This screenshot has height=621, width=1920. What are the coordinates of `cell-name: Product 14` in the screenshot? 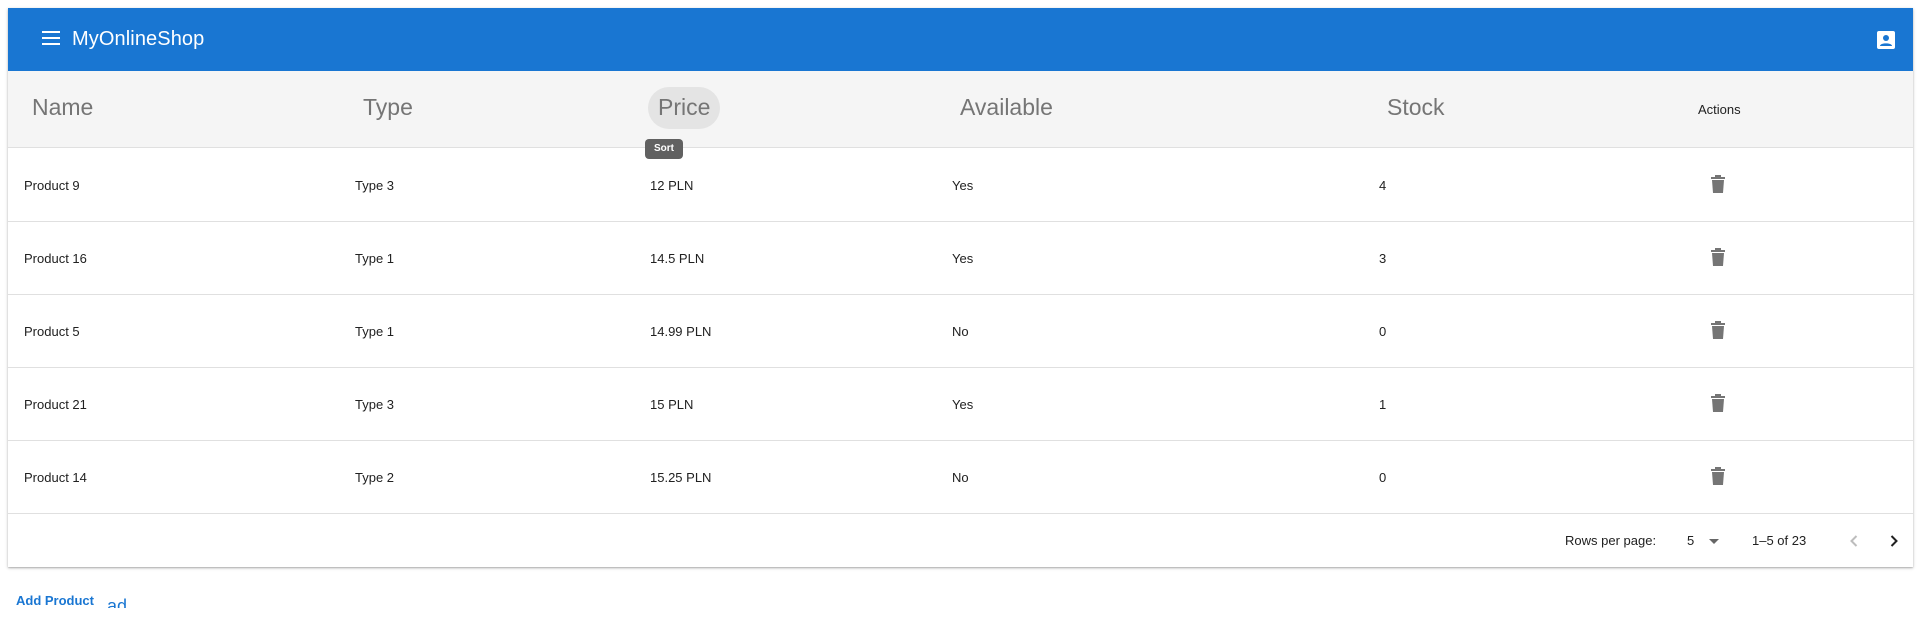 It's located at (55, 477).